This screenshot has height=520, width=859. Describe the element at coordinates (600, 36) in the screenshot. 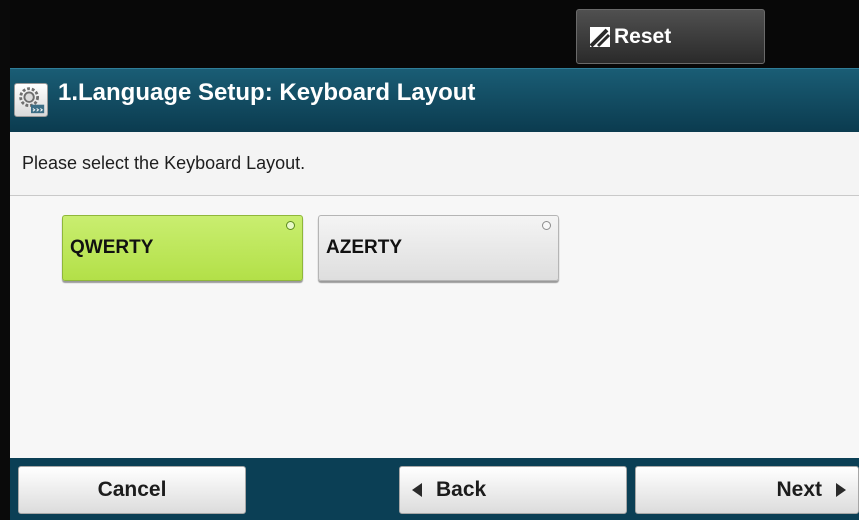

I see `reset-icon` at that location.